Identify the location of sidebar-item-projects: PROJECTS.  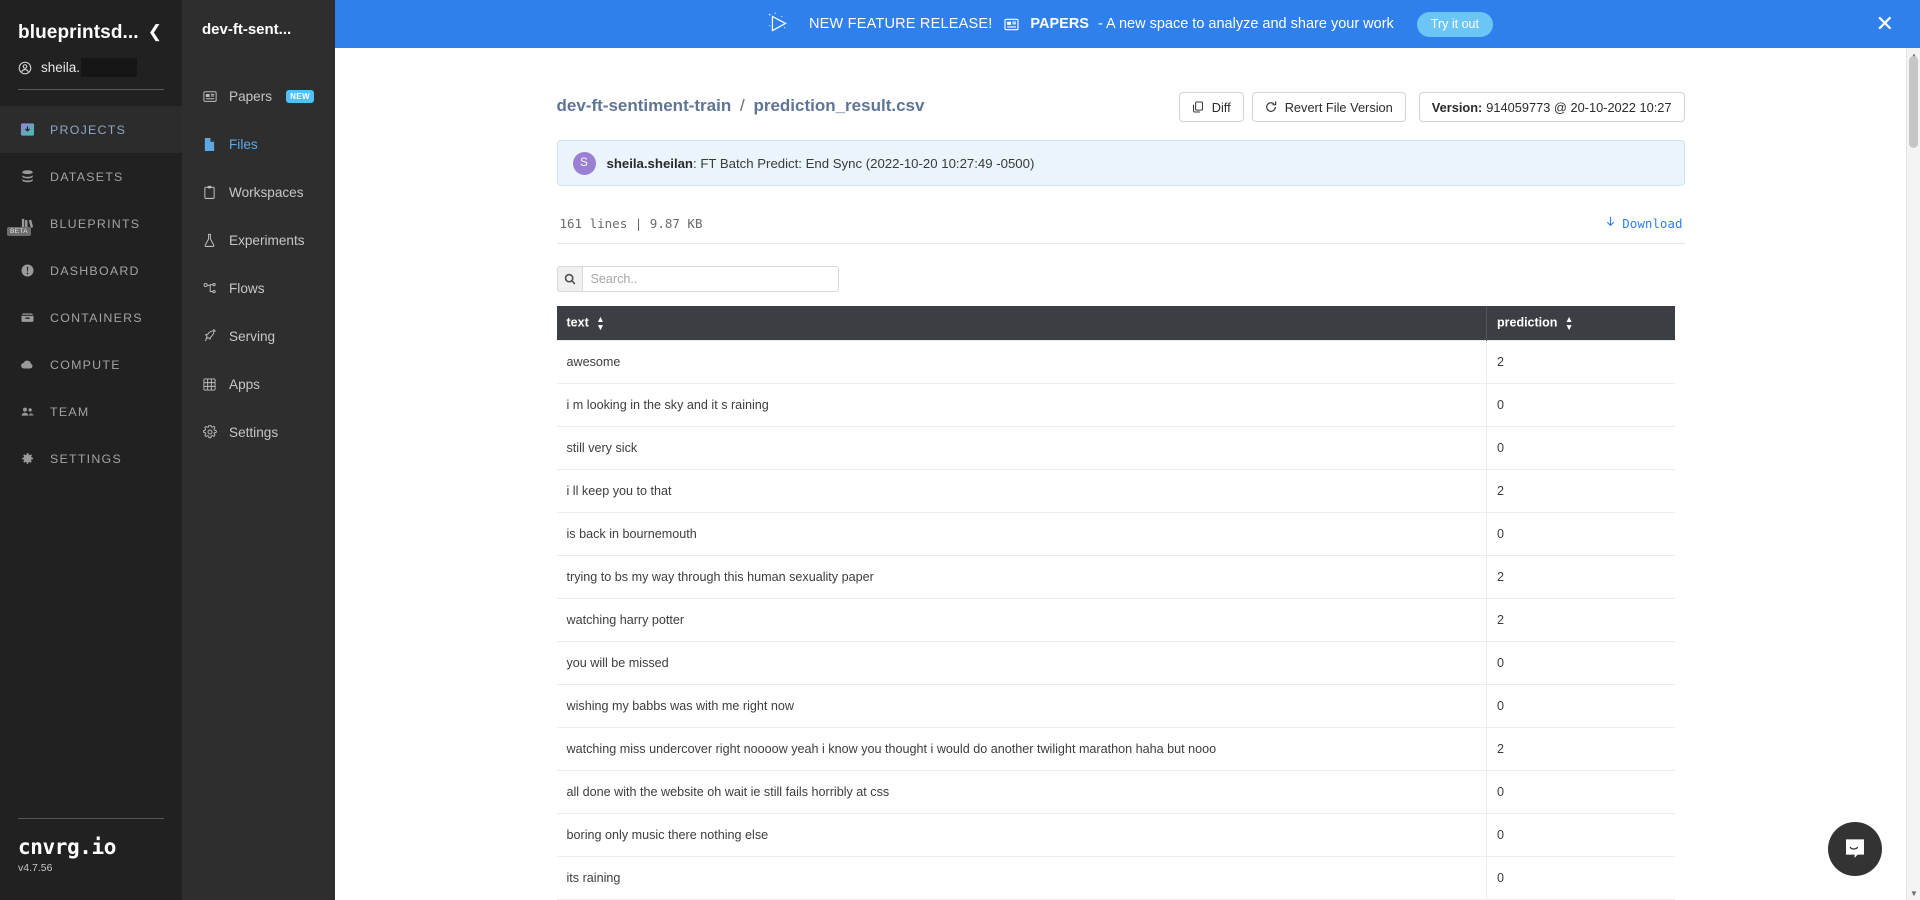
(91, 129).